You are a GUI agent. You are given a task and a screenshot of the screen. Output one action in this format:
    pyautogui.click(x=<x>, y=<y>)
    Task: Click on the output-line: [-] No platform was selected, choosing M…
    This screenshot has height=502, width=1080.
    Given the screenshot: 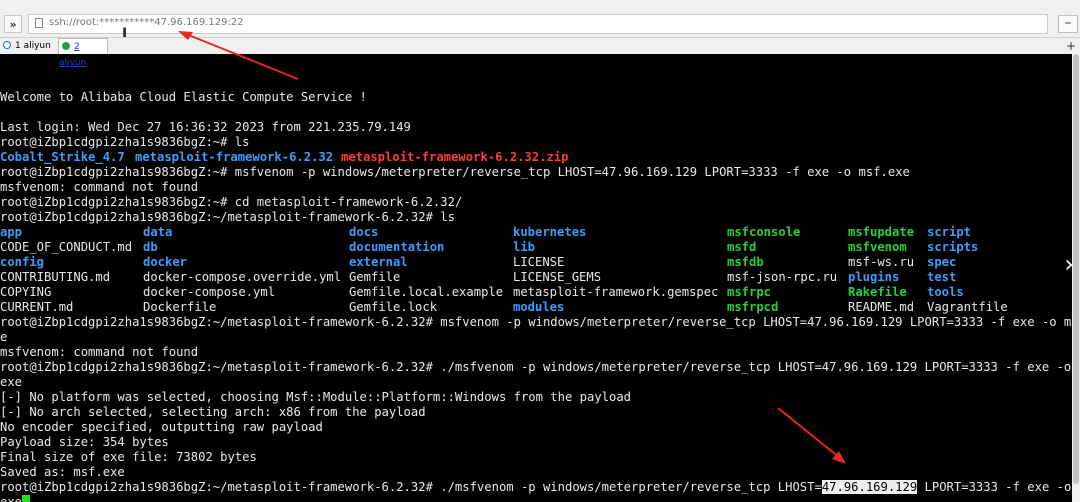 What is the action you would take?
    pyautogui.click(x=316, y=397)
    